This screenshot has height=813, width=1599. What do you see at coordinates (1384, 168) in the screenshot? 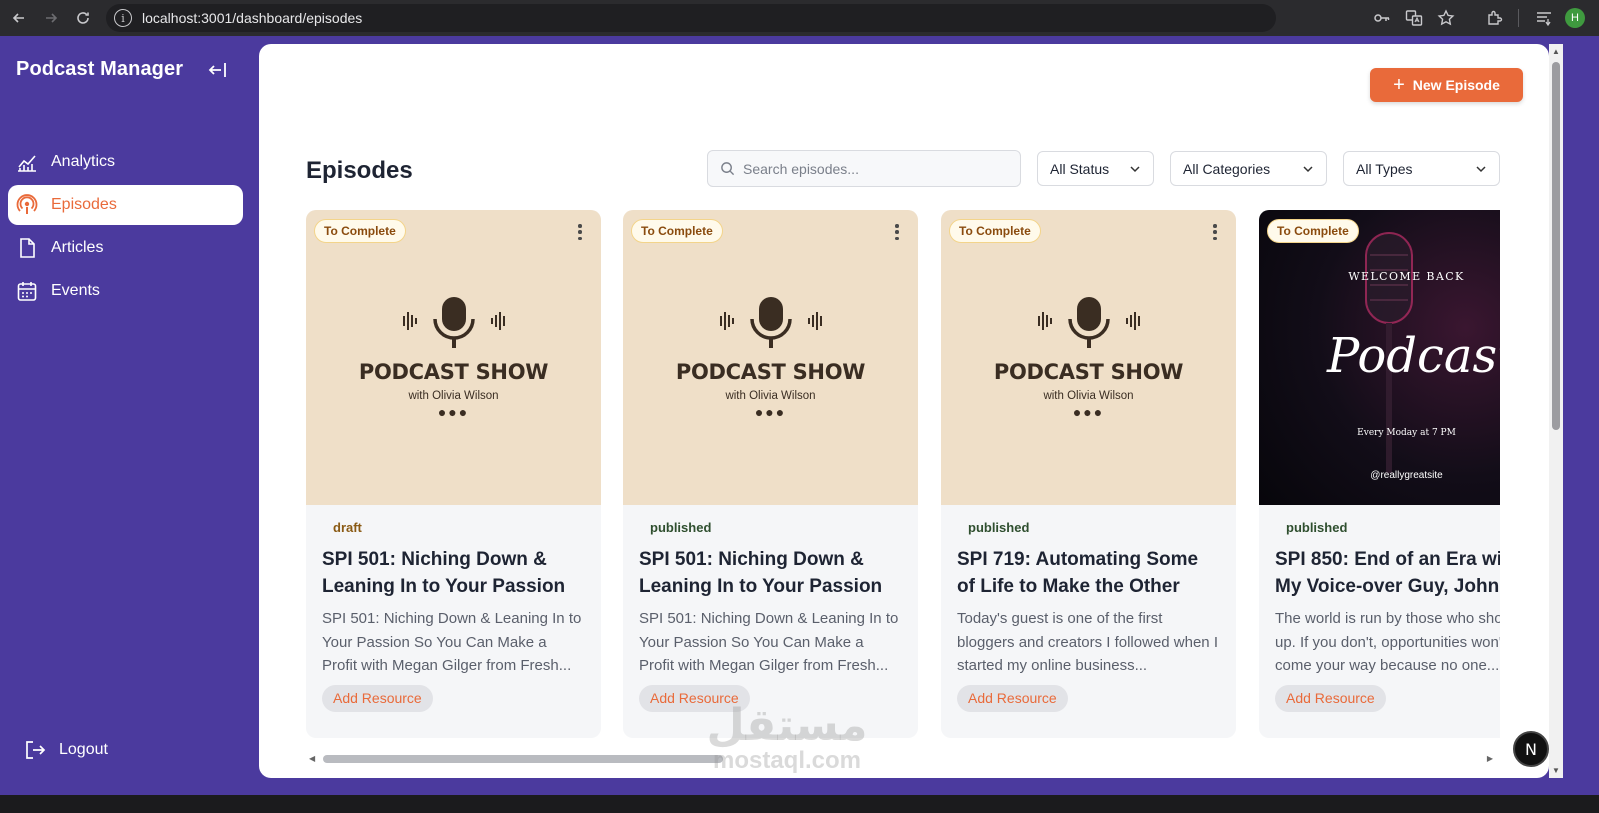
I see `type-filter-value: All Types` at bounding box center [1384, 168].